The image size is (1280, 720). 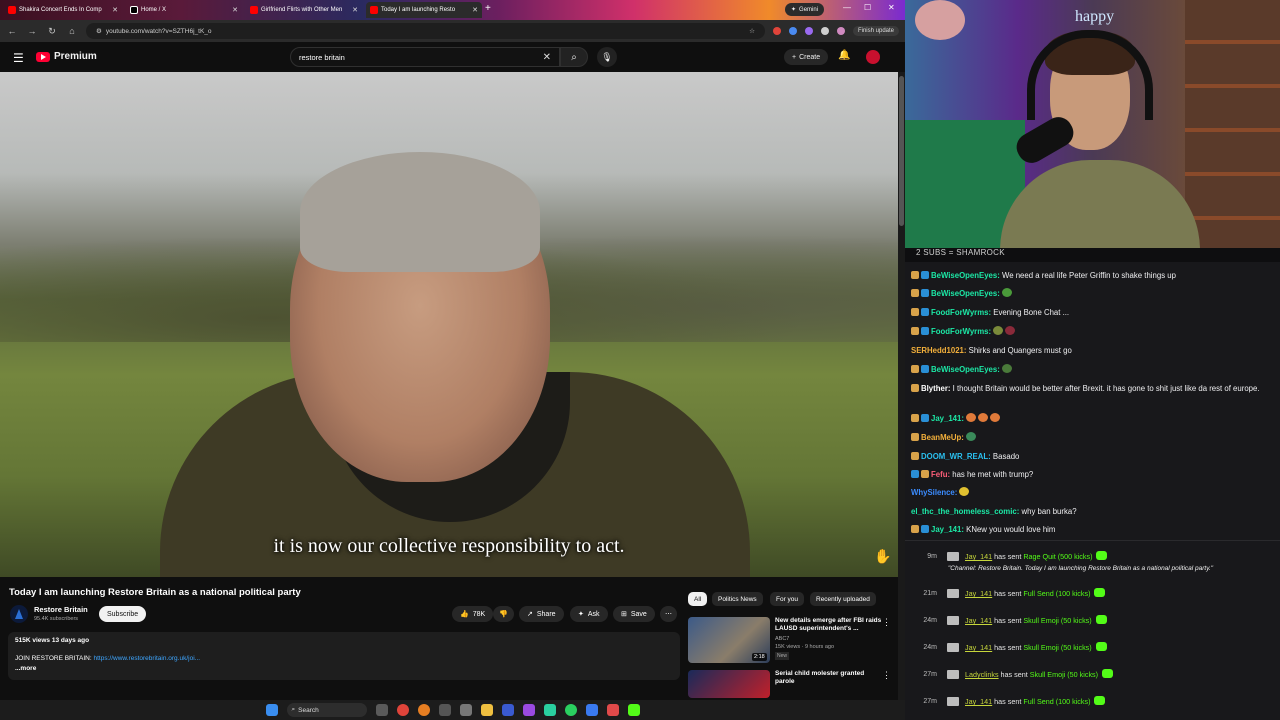 What do you see at coordinates (806, 57) in the screenshot?
I see `create-button: + Create` at bounding box center [806, 57].